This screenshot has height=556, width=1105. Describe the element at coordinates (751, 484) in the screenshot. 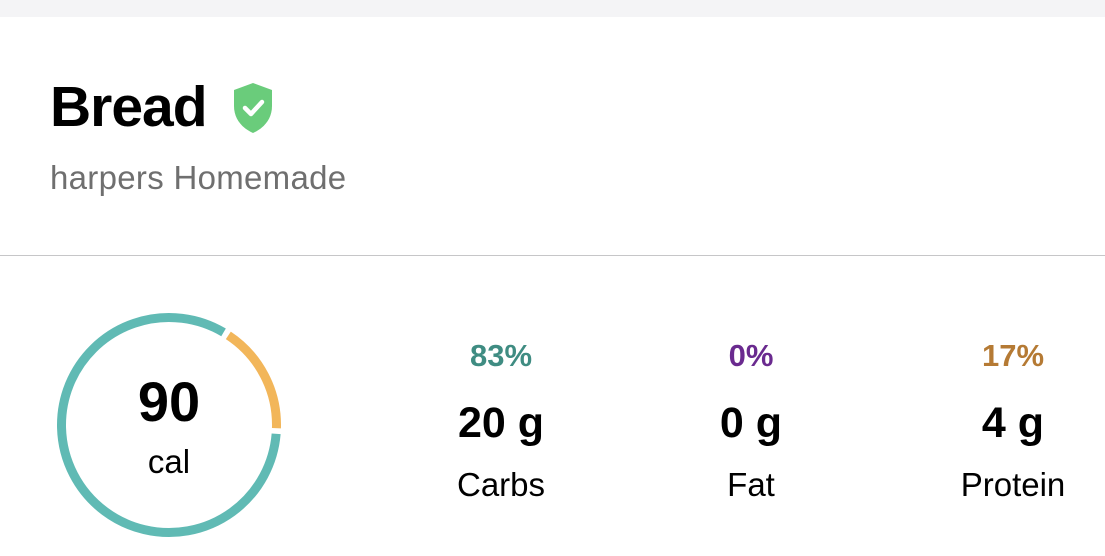

I see `fat-label: Fat` at that location.